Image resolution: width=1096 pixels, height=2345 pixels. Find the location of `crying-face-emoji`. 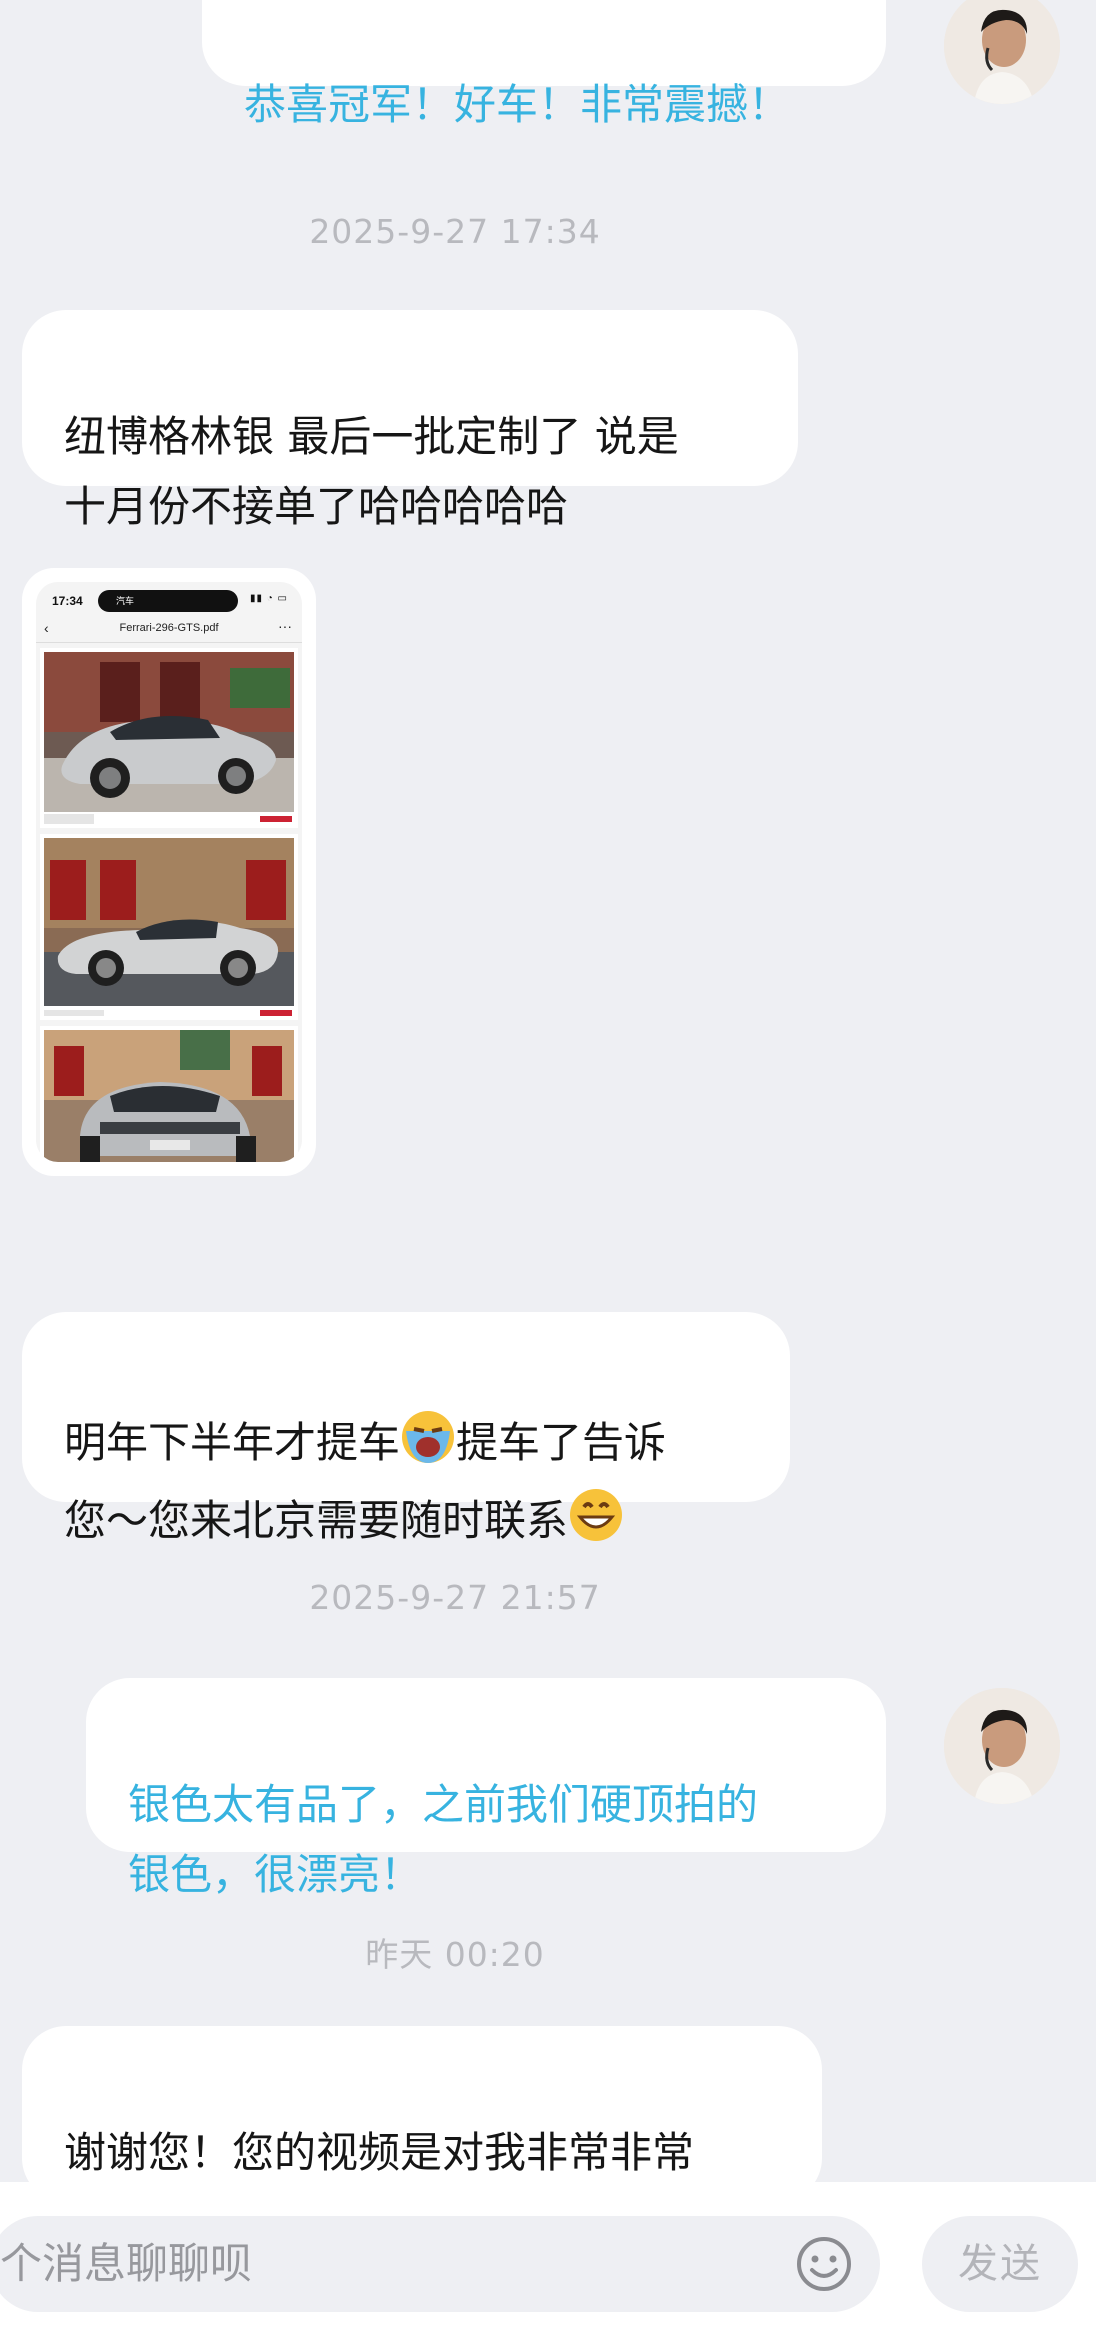

crying-face-emoji is located at coordinates (428, 1447).